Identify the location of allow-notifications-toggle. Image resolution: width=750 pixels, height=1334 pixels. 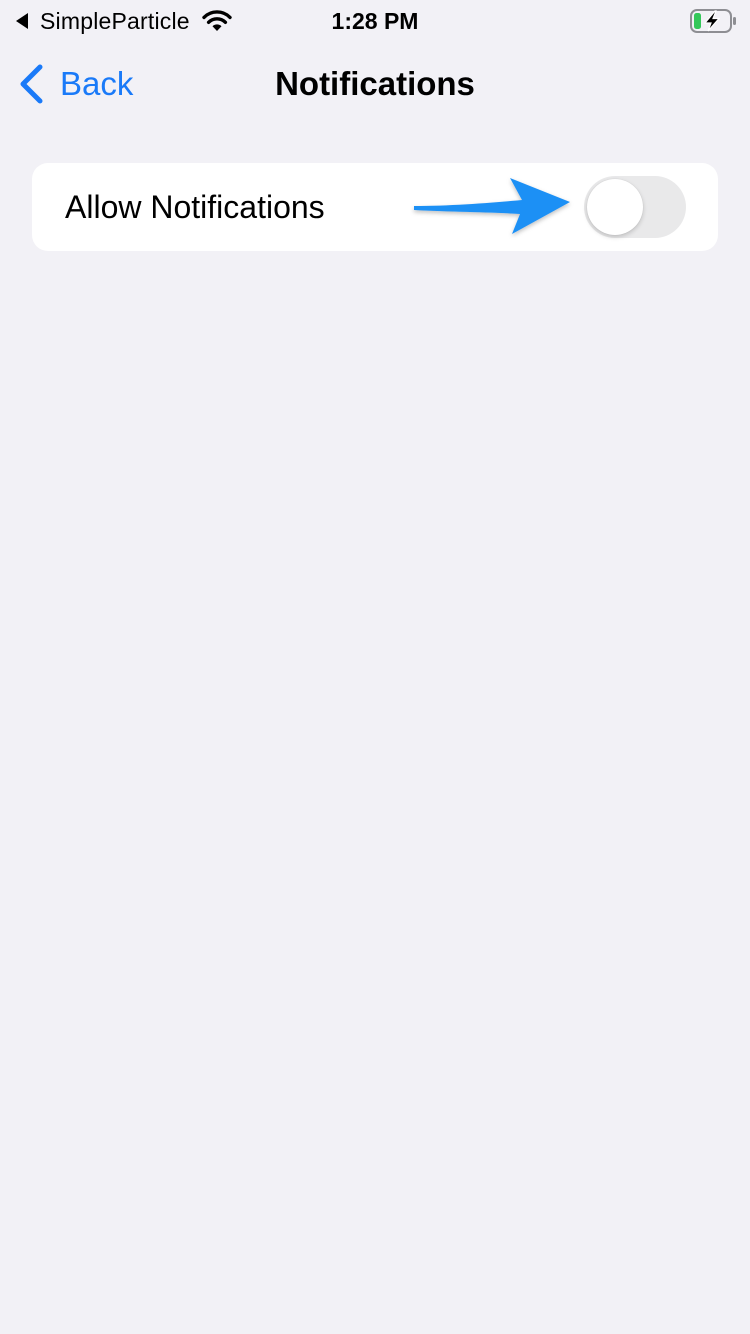
(635, 207).